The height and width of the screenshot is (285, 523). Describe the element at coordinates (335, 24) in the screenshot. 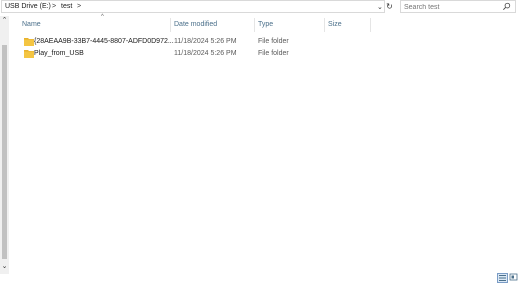

I see `column-size: Size` at that location.